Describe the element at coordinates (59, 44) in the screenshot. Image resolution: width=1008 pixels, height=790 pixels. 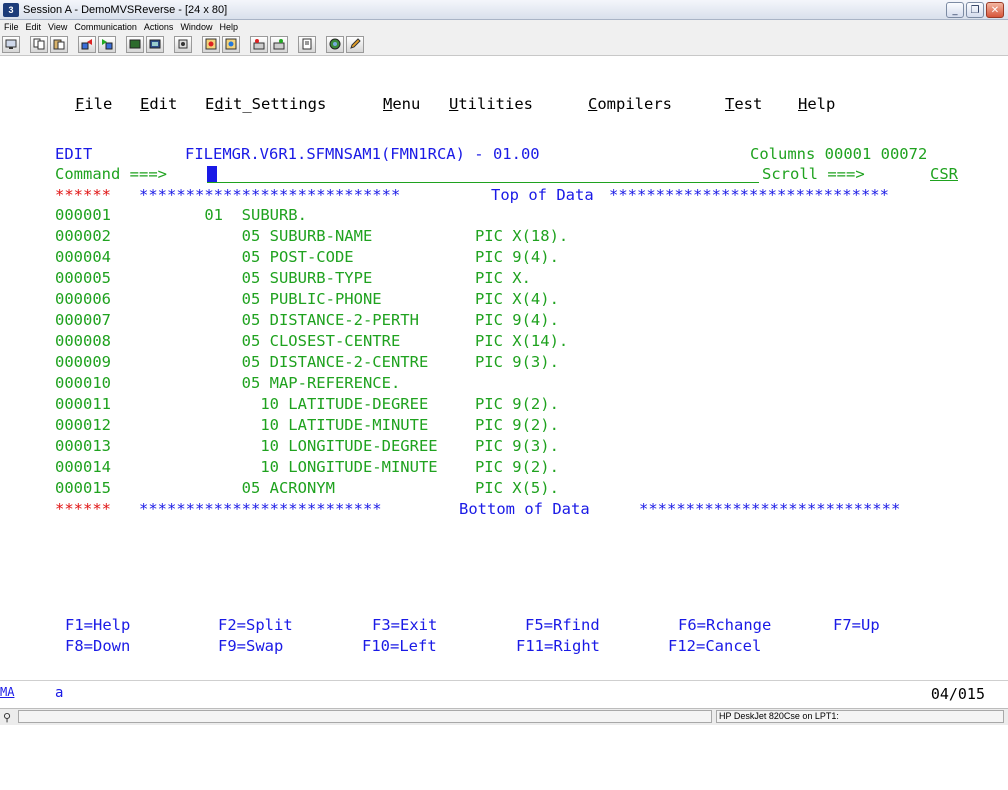
I see `paste-icon` at that location.